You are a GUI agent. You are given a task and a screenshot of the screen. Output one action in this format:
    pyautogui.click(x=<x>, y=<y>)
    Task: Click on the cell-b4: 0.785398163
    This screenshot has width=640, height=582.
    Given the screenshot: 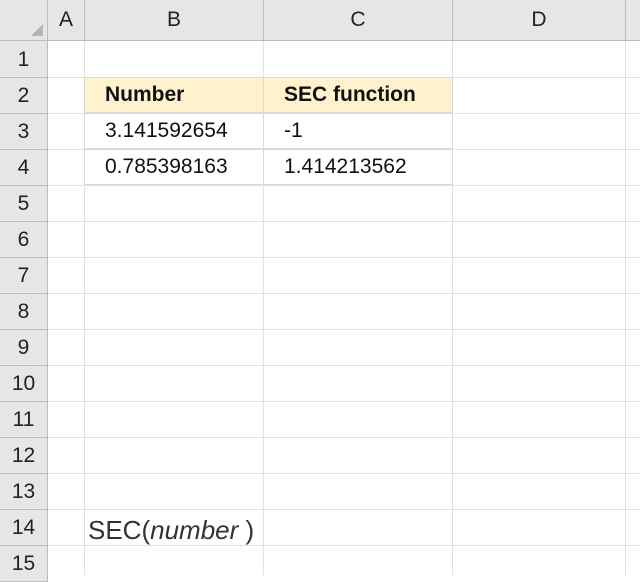 What is the action you would take?
    pyautogui.click(x=174, y=167)
    